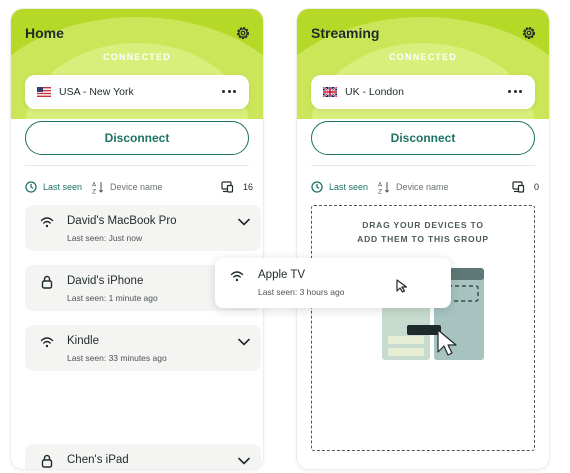  I want to click on device-last-seen: Last seen: 3 hours ago, so click(301, 292).